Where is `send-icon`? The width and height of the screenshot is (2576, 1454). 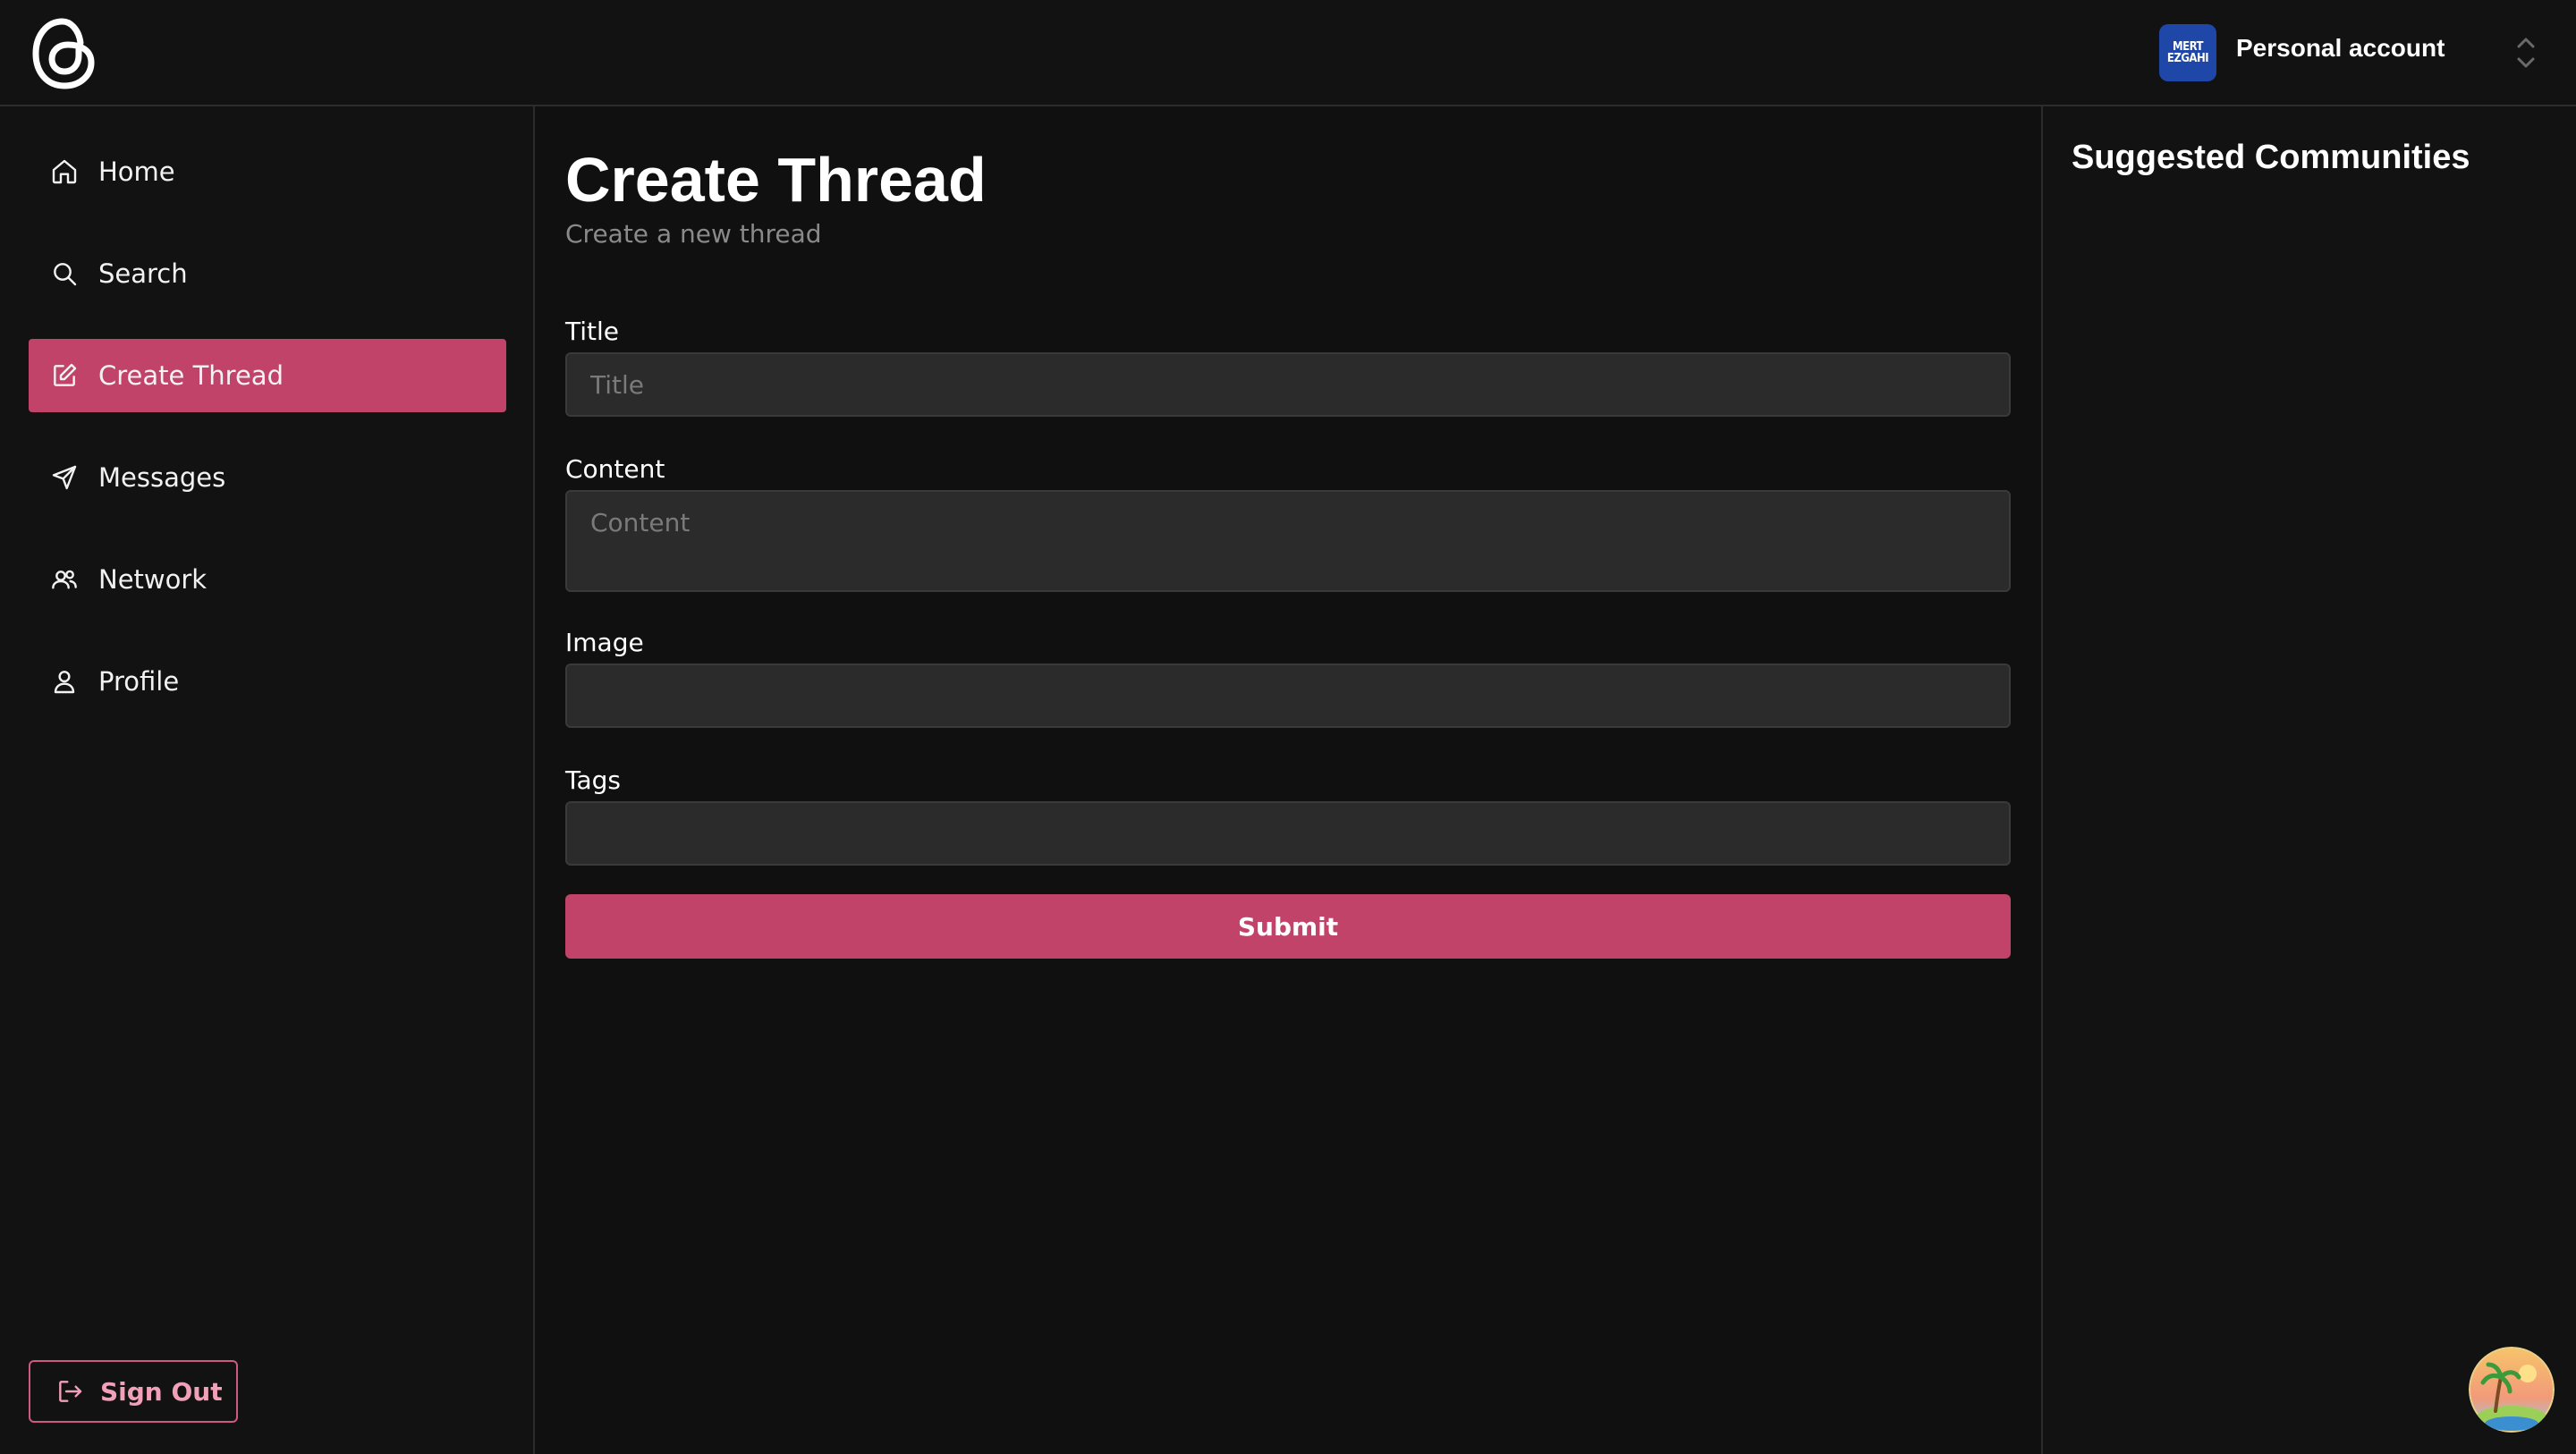
send-icon is located at coordinates (64, 478).